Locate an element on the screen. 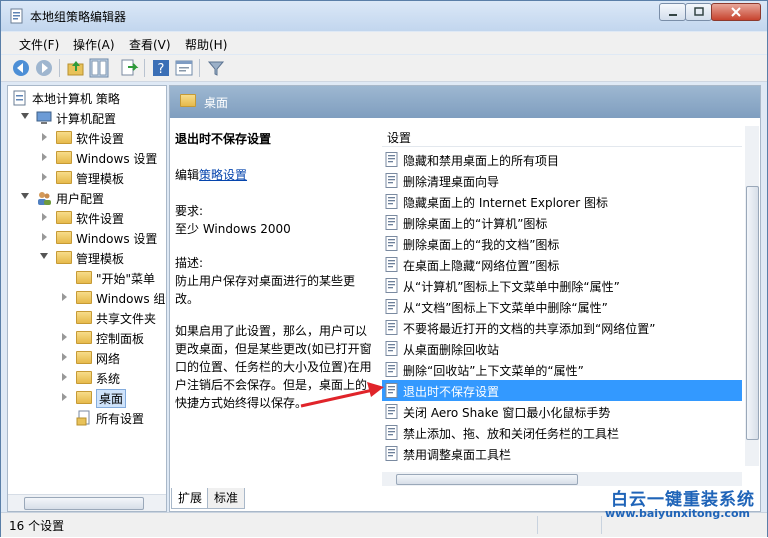 Image resolution: width=768 pixels, height=538 pixels. tree-item-cc-software: 软件设置 is located at coordinates (89, 138).